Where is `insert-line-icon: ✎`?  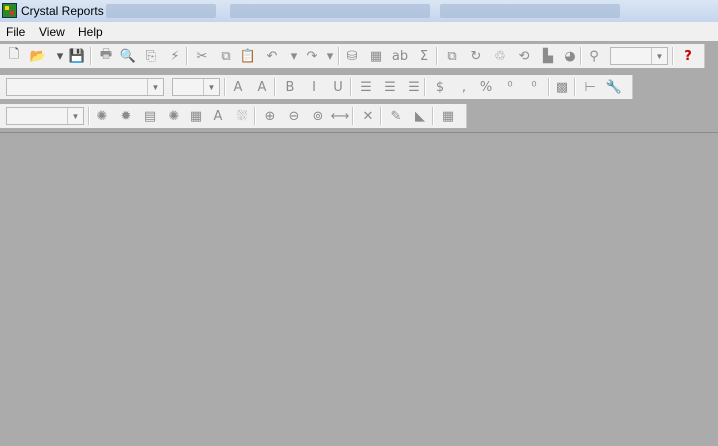 insert-line-icon: ✎ is located at coordinates (396, 116).